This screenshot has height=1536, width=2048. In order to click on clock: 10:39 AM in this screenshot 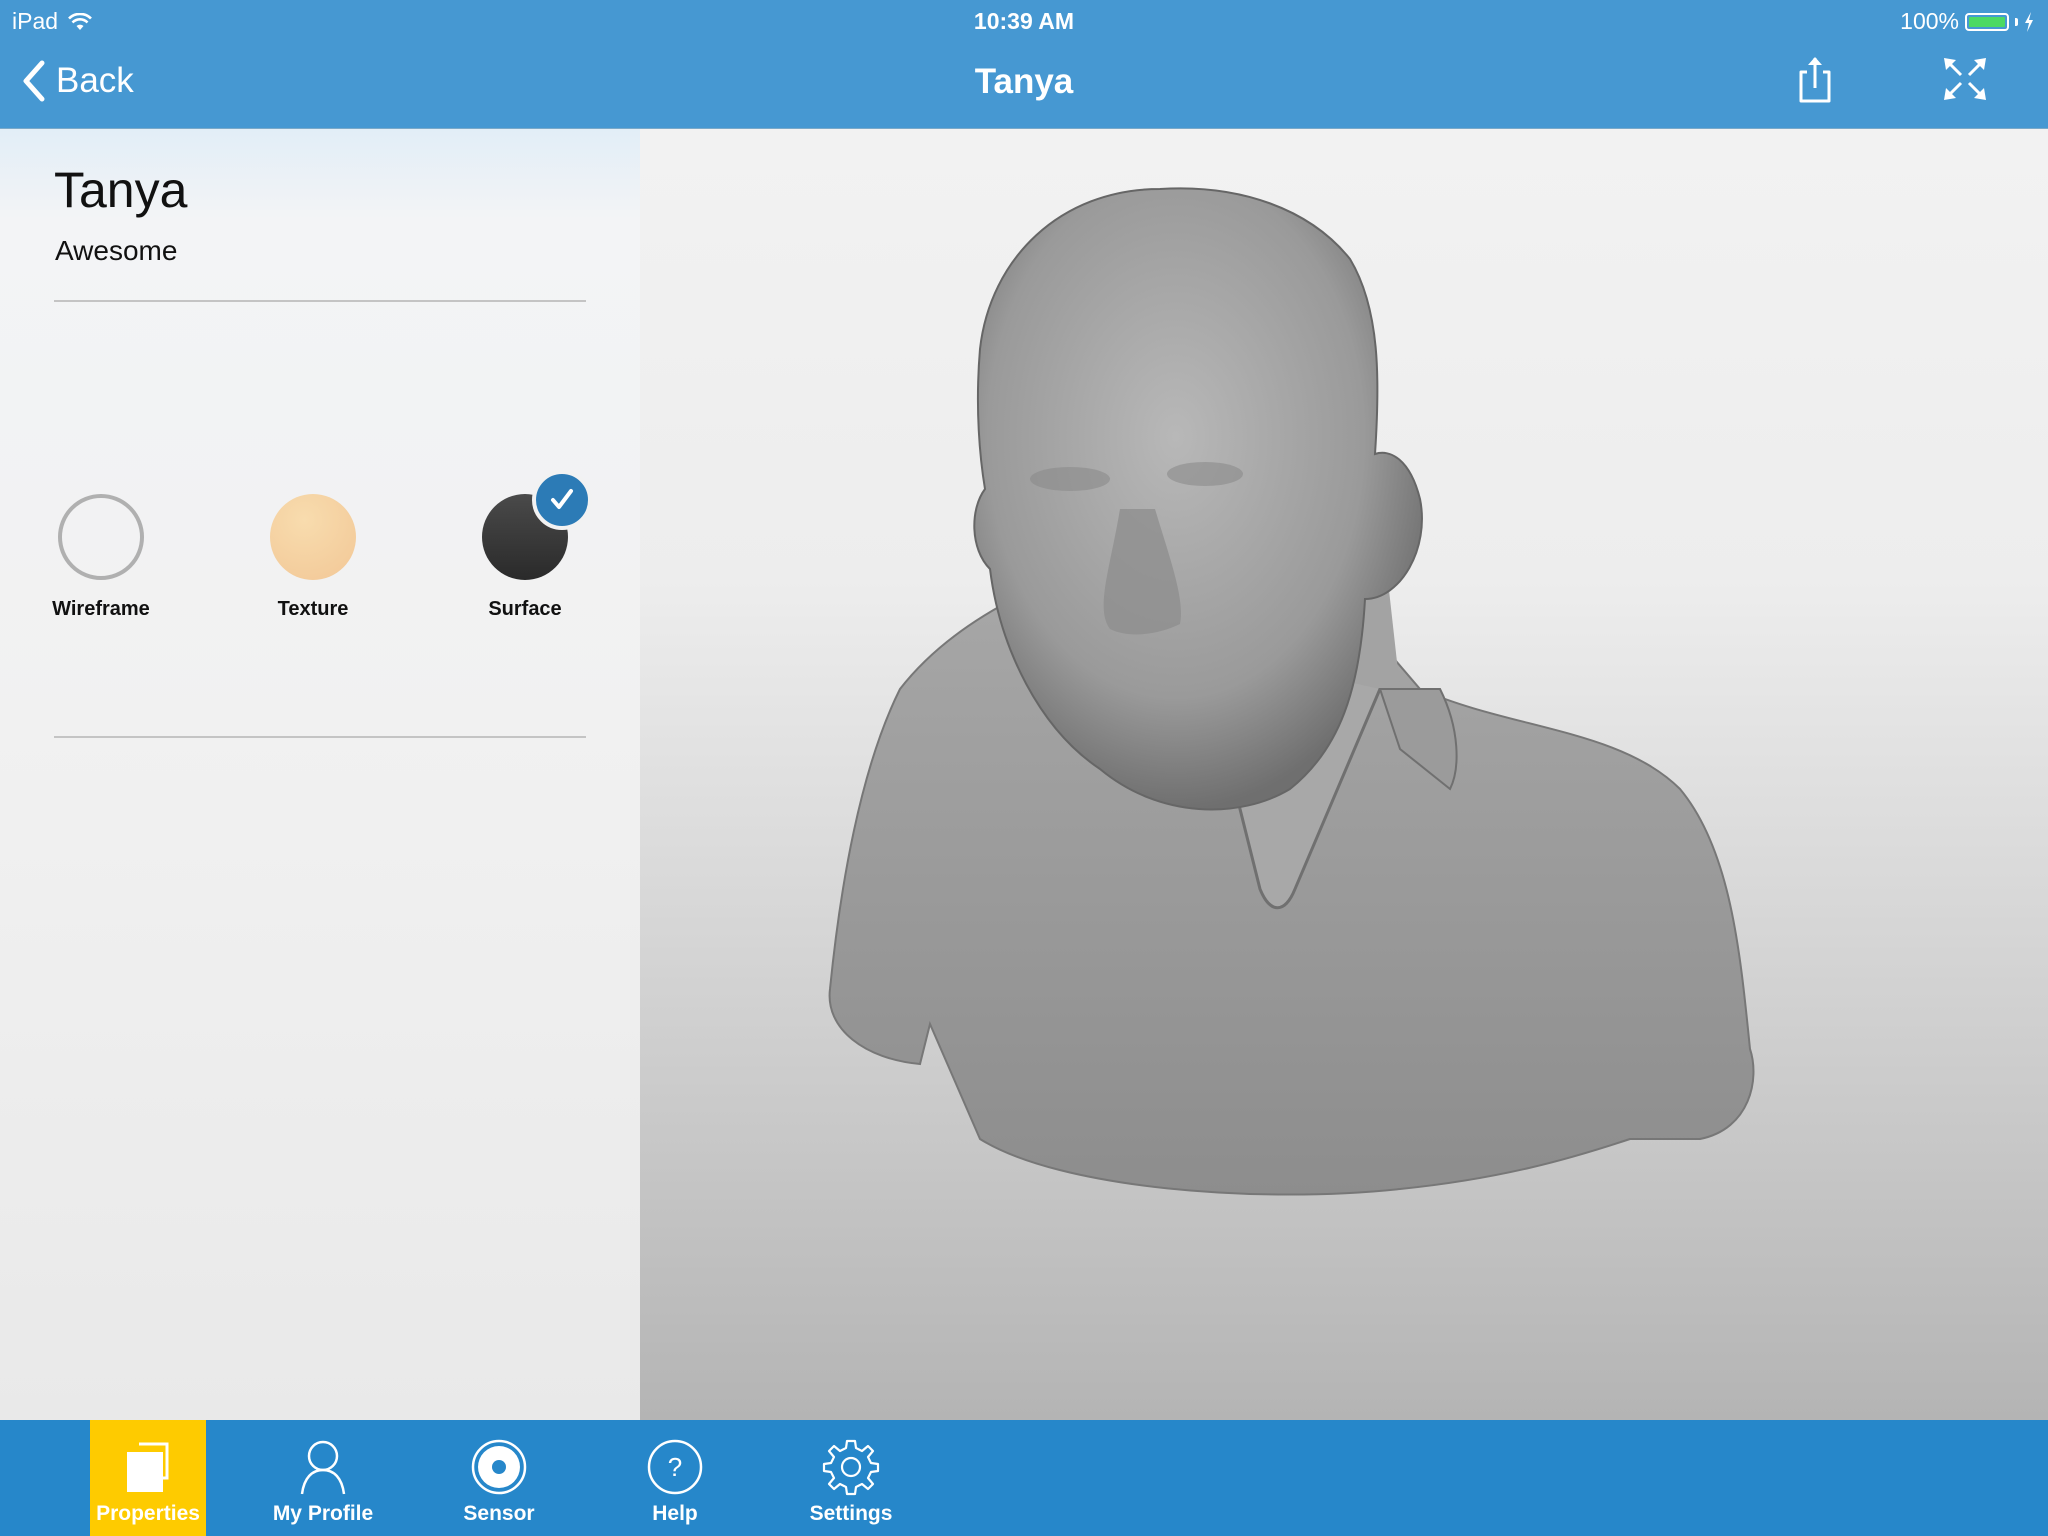, I will do `click(1024, 21)`.